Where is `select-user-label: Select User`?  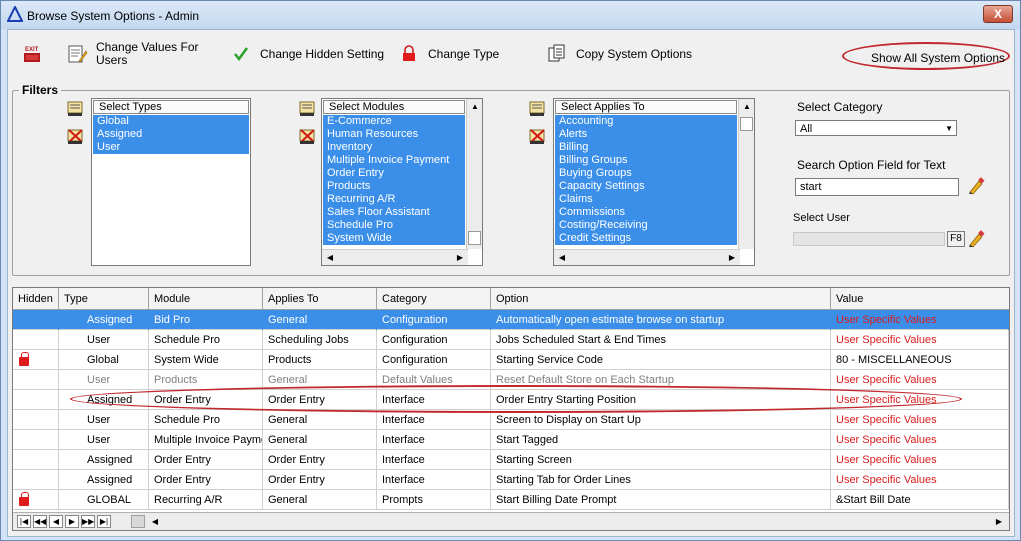 select-user-label: Select User is located at coordinates (821, 218).